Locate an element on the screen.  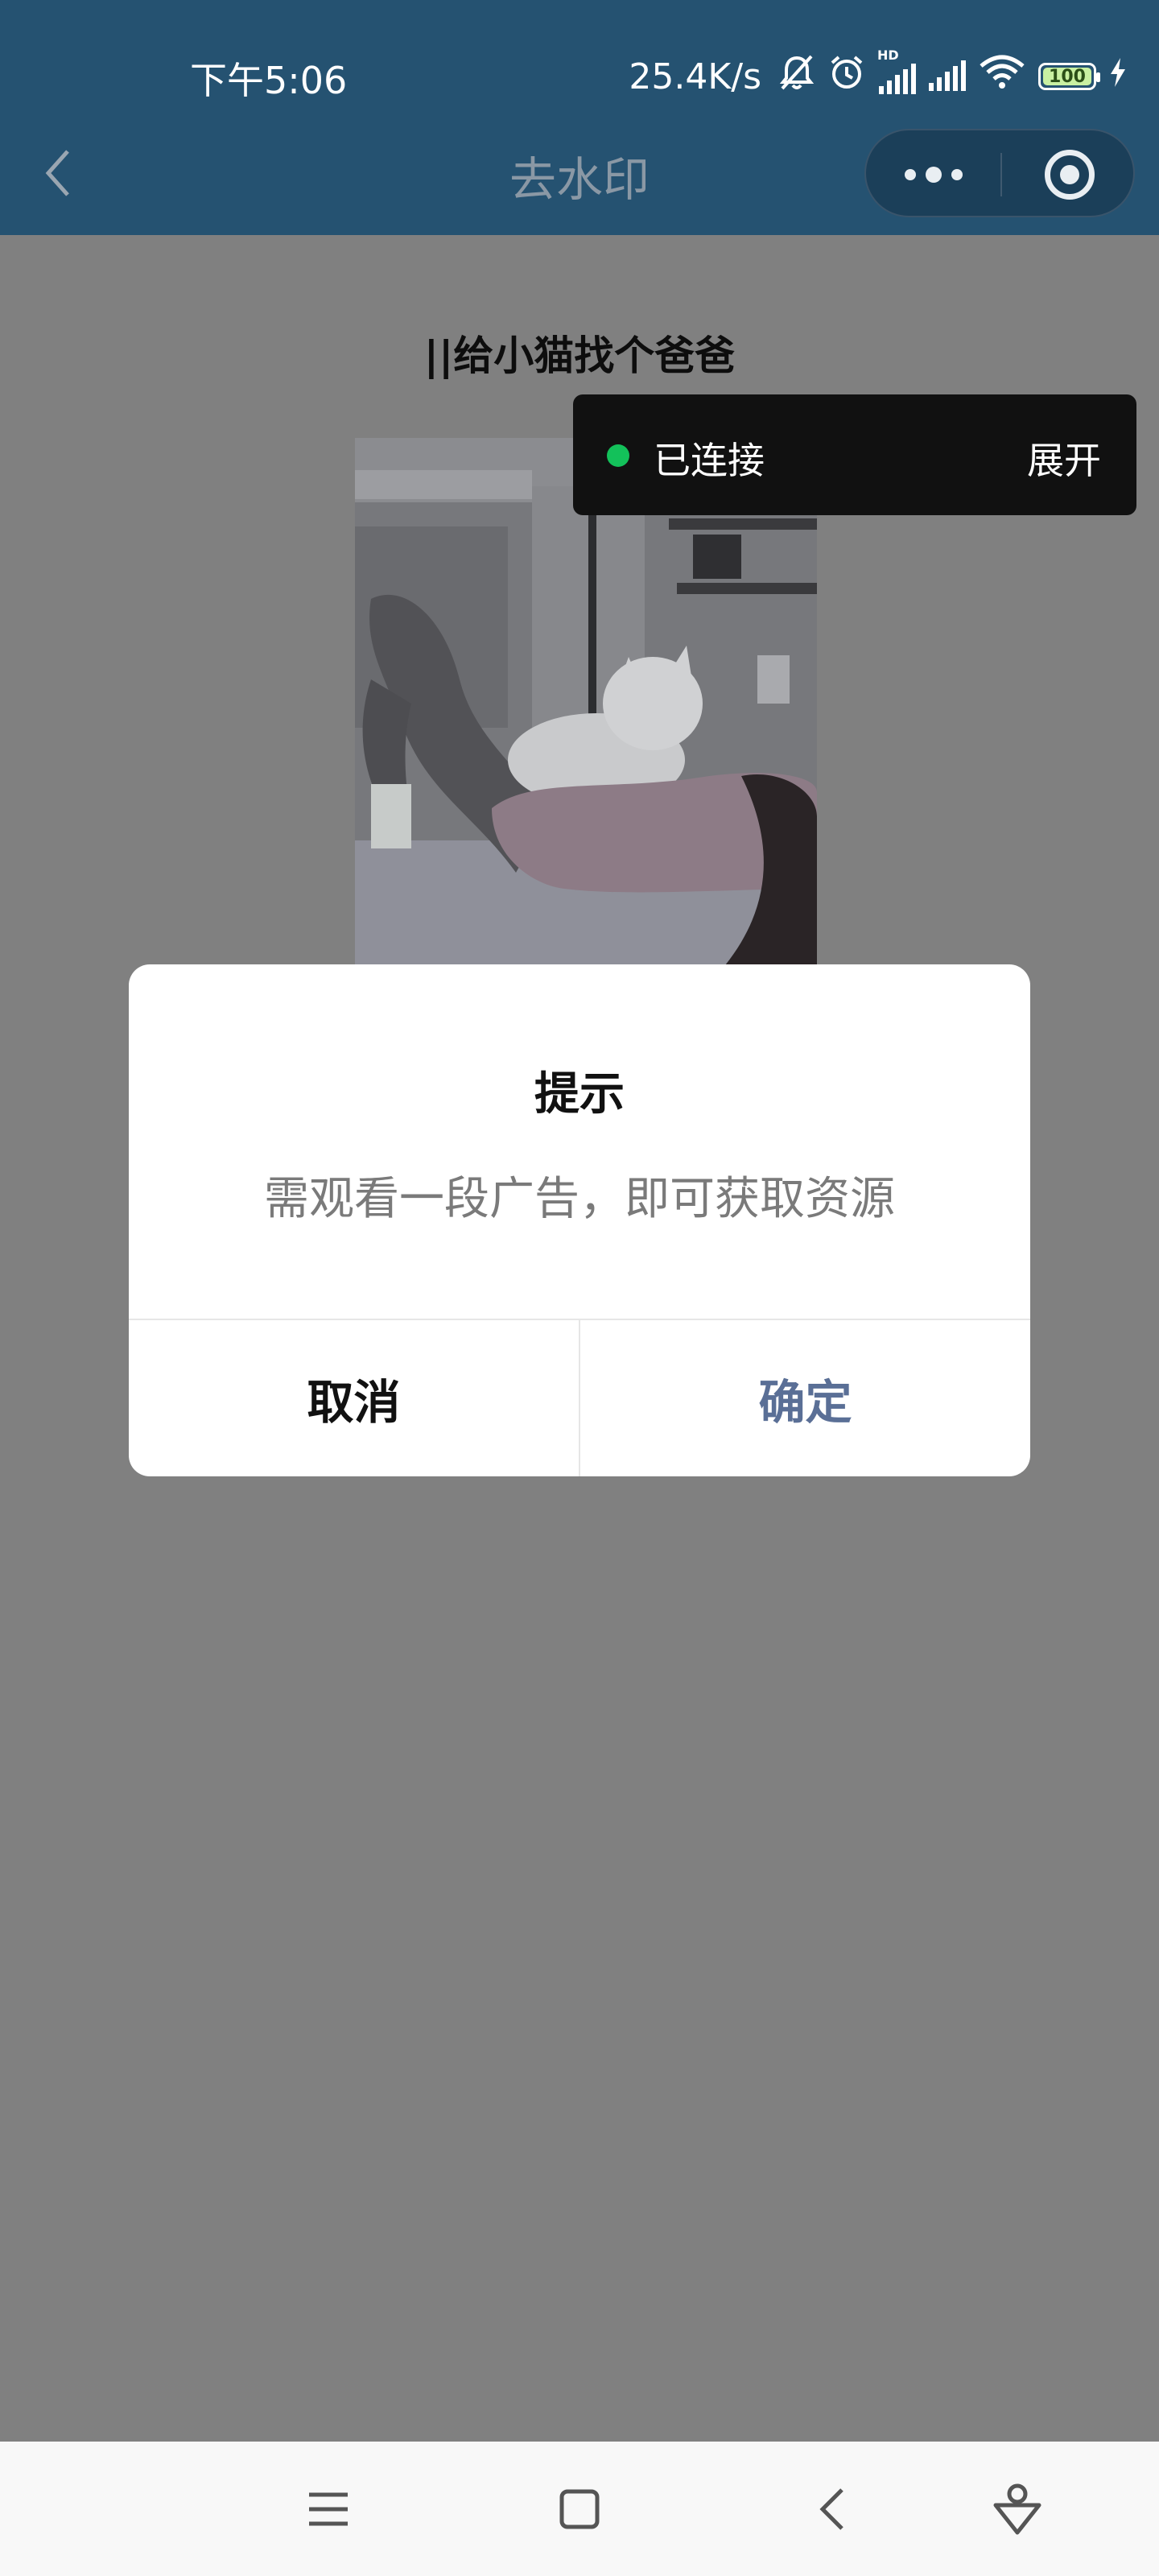
expand-button: 展开 is located at coordinates (1064, 458).